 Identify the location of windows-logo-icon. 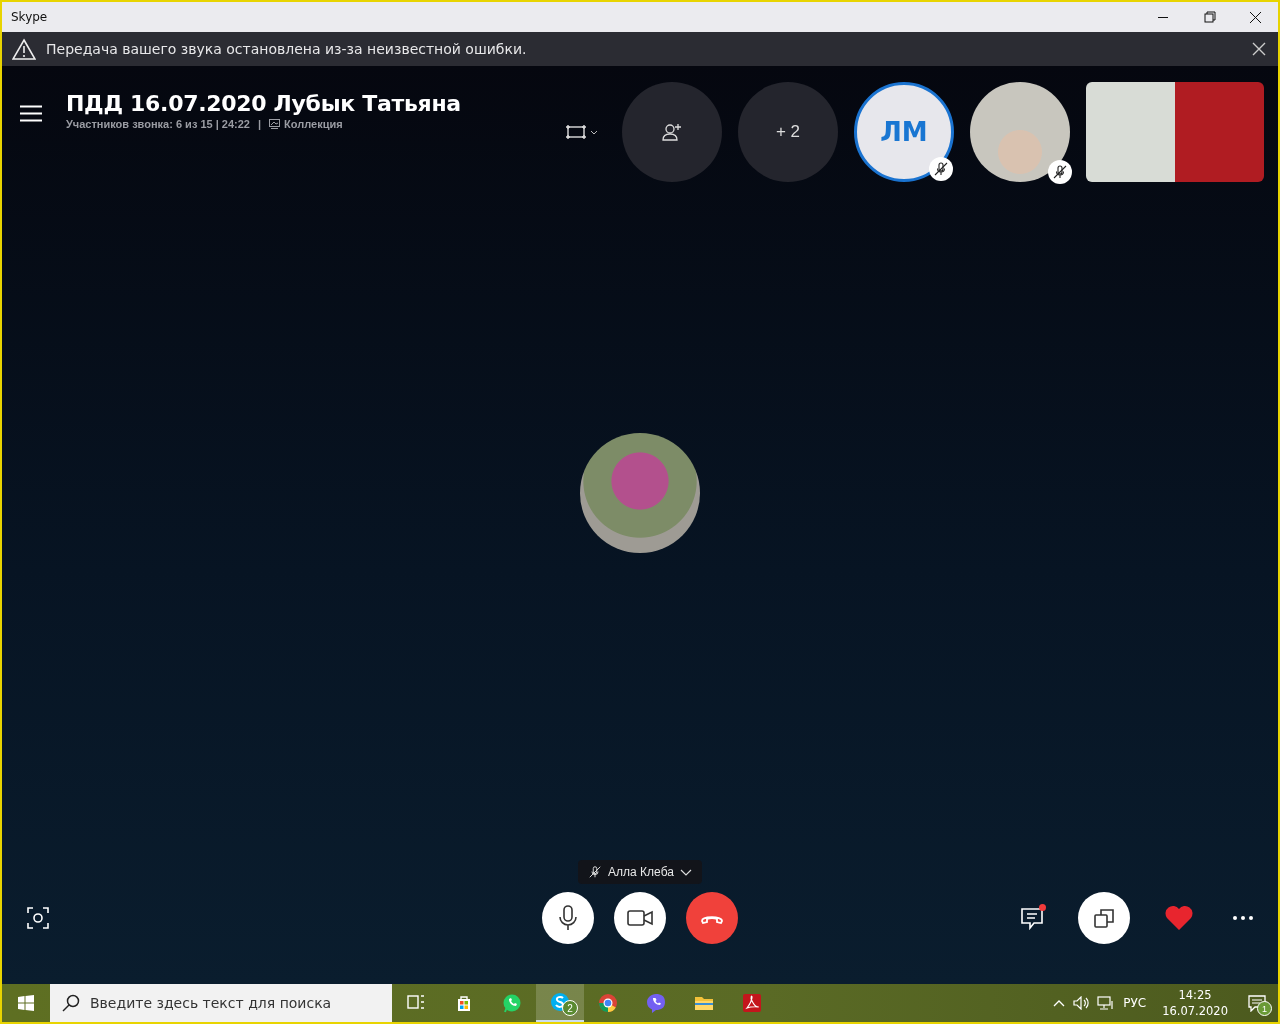
(26, 1003).